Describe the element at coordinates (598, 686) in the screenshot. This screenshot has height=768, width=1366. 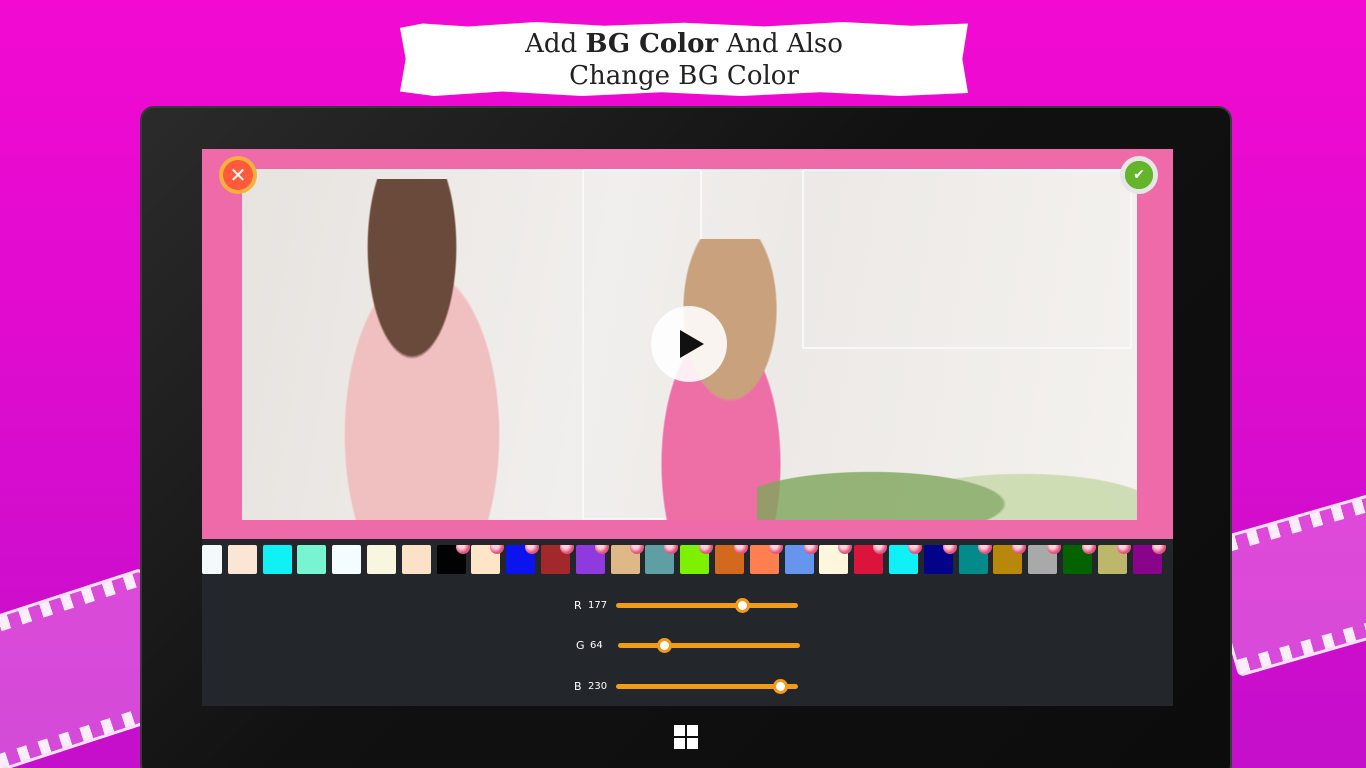
I see `slider-blue-value: 230` at that location.